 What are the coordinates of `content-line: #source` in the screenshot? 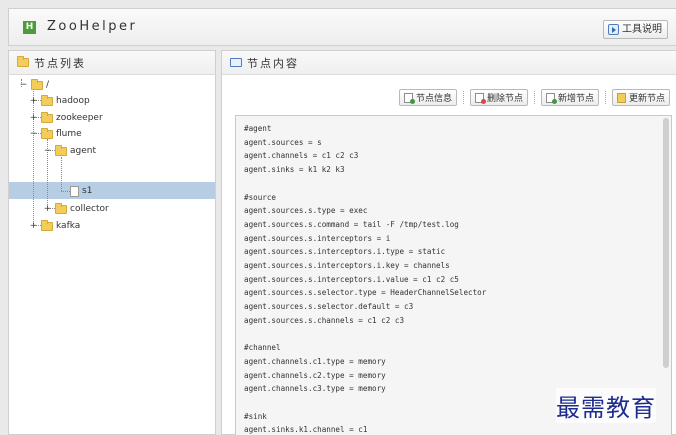 It's located at (260, 197).